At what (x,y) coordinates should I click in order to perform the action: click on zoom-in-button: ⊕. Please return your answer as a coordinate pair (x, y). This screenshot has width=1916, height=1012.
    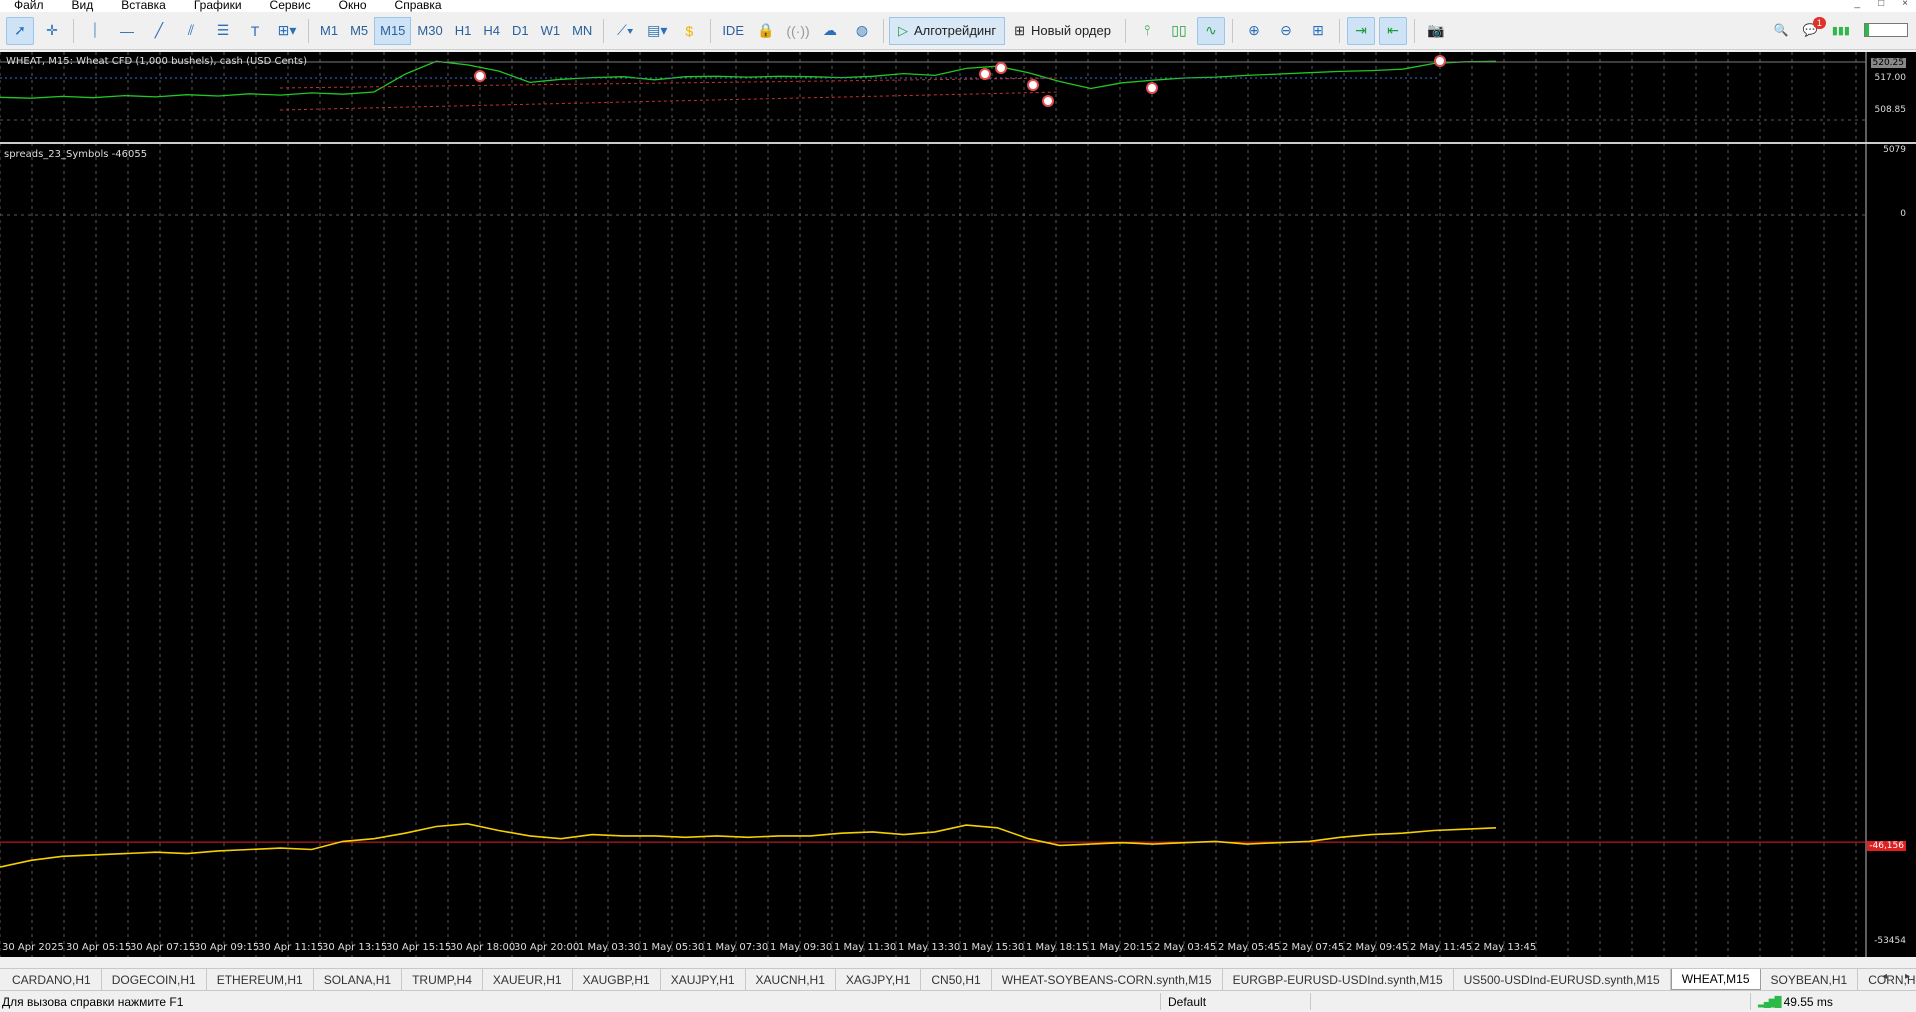
    Looking at the image, I should click on (1254, 31).